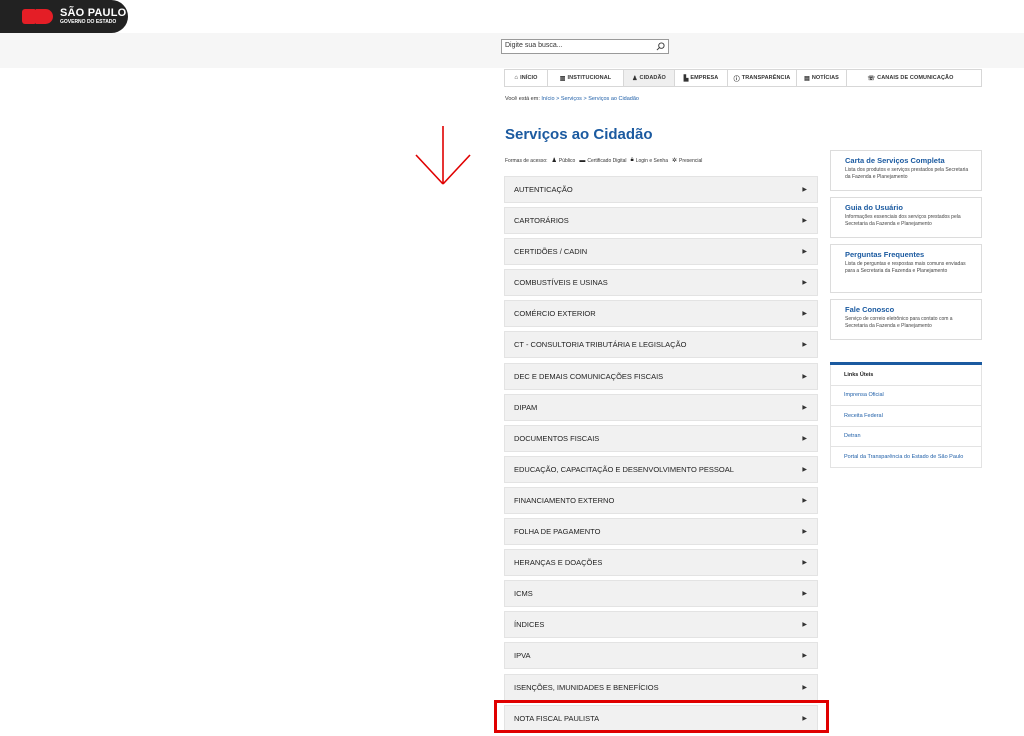 This screenshot has width=1024, height=736. I want to click on users-icon: ♟, so click(635, 78).